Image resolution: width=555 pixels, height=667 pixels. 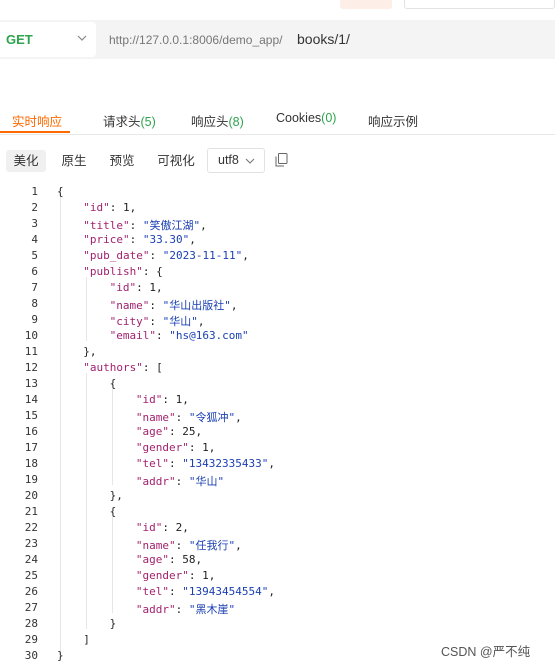 What do you see at coordinates (31, 367) in the screenshot?
I see `line-number: 12` at bounding box center [31, 367].